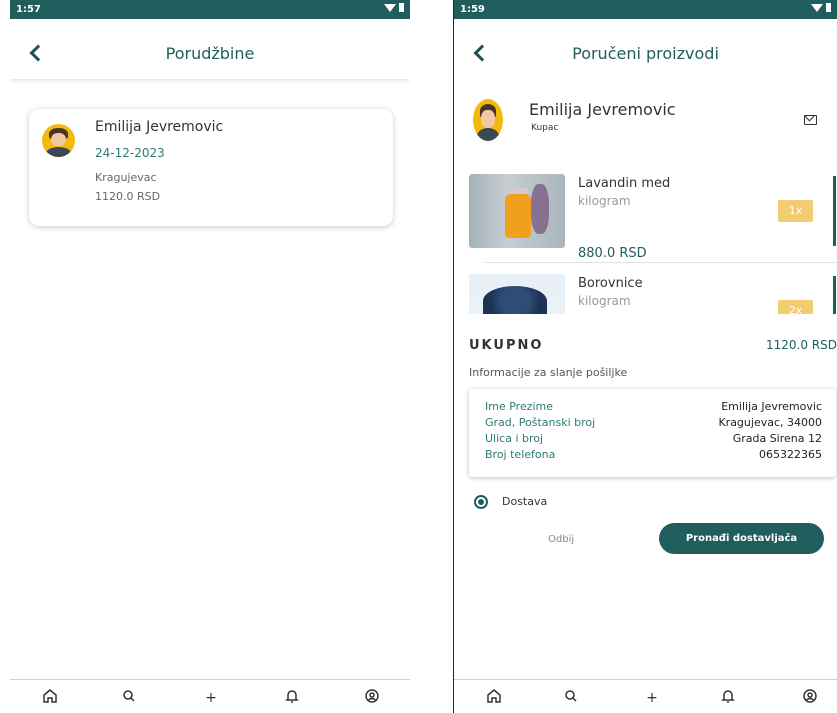 The image size is (837, 713). What do you see at coordinates (790, 454) in the screenshot?
I see `shipping-value: 065322365` at bounding box center [790, 454].